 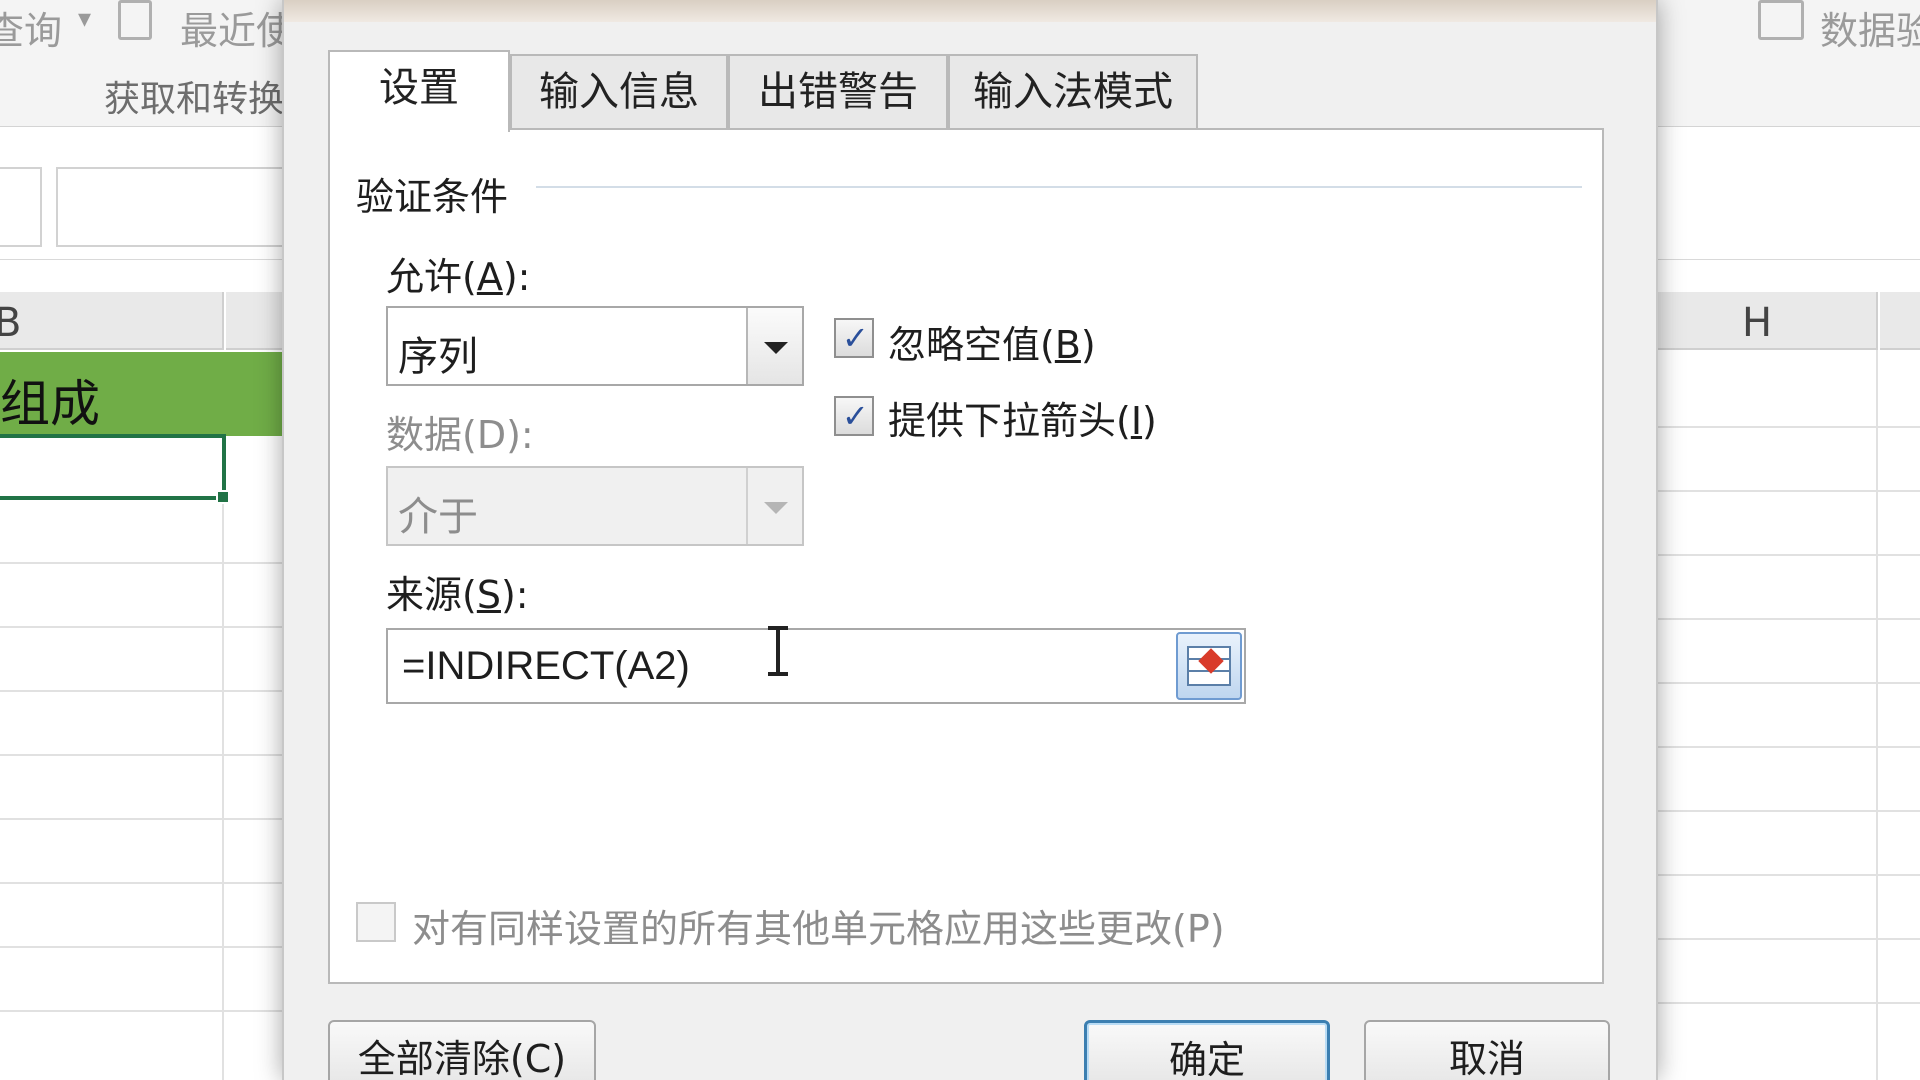 I want to click on data-select: 介于, so click(x=595, y=506).